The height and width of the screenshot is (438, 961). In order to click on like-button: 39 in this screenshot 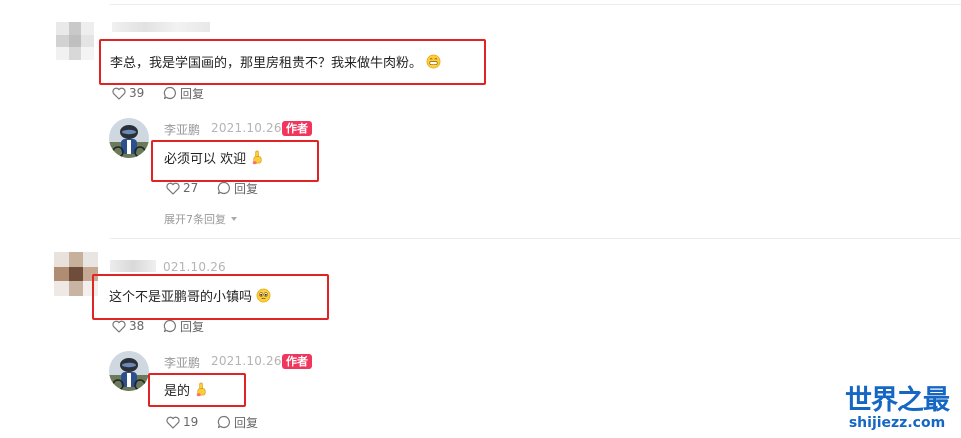, I will do `click(128, 93)`.